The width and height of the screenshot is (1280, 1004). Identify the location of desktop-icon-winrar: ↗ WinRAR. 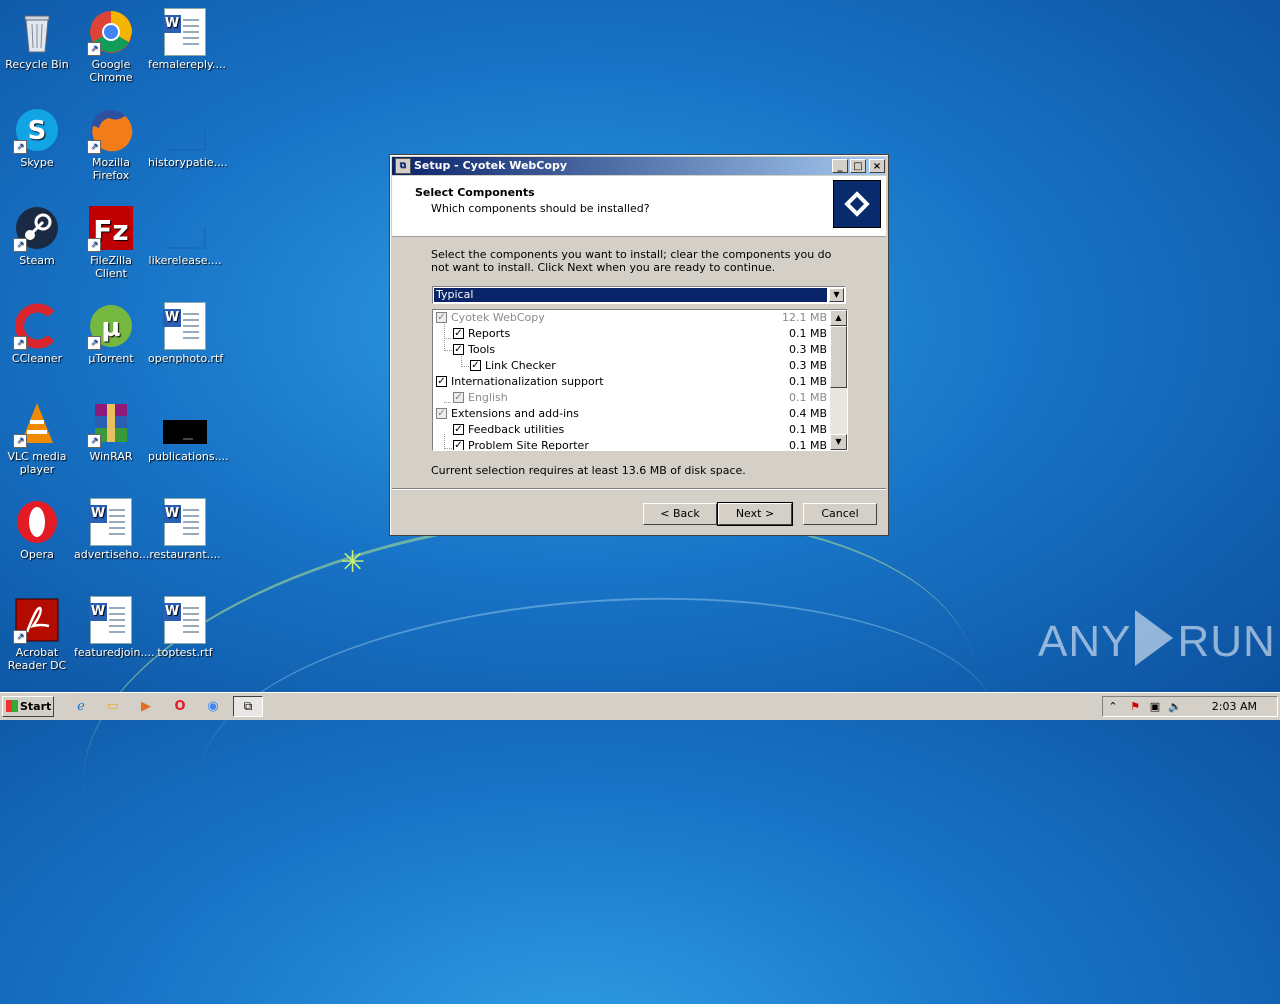
(111, 431).